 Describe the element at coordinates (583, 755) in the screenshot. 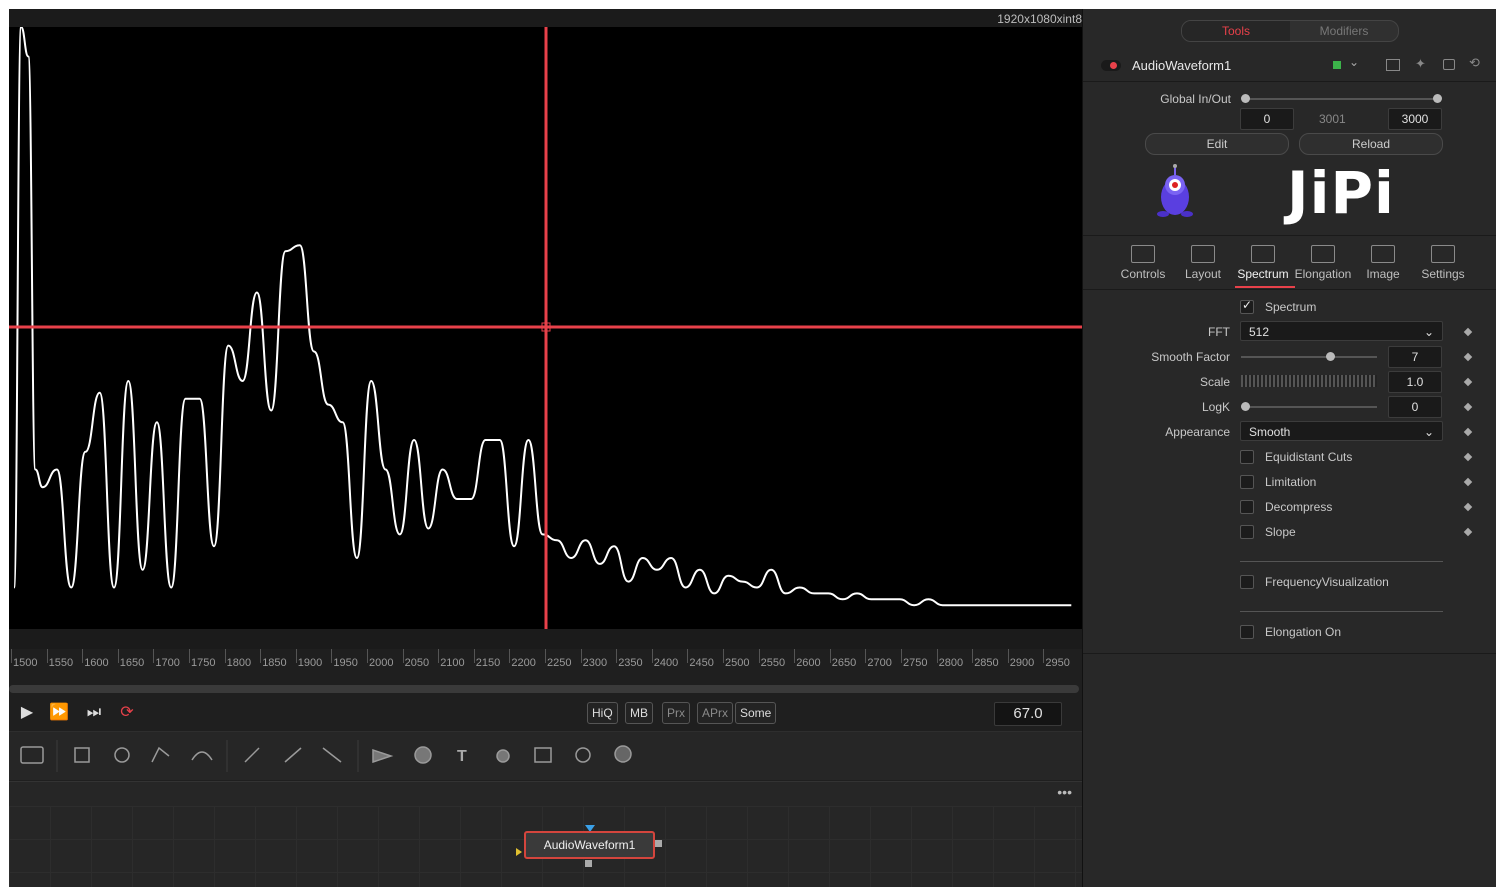

I see `light3d-icon` at that location.